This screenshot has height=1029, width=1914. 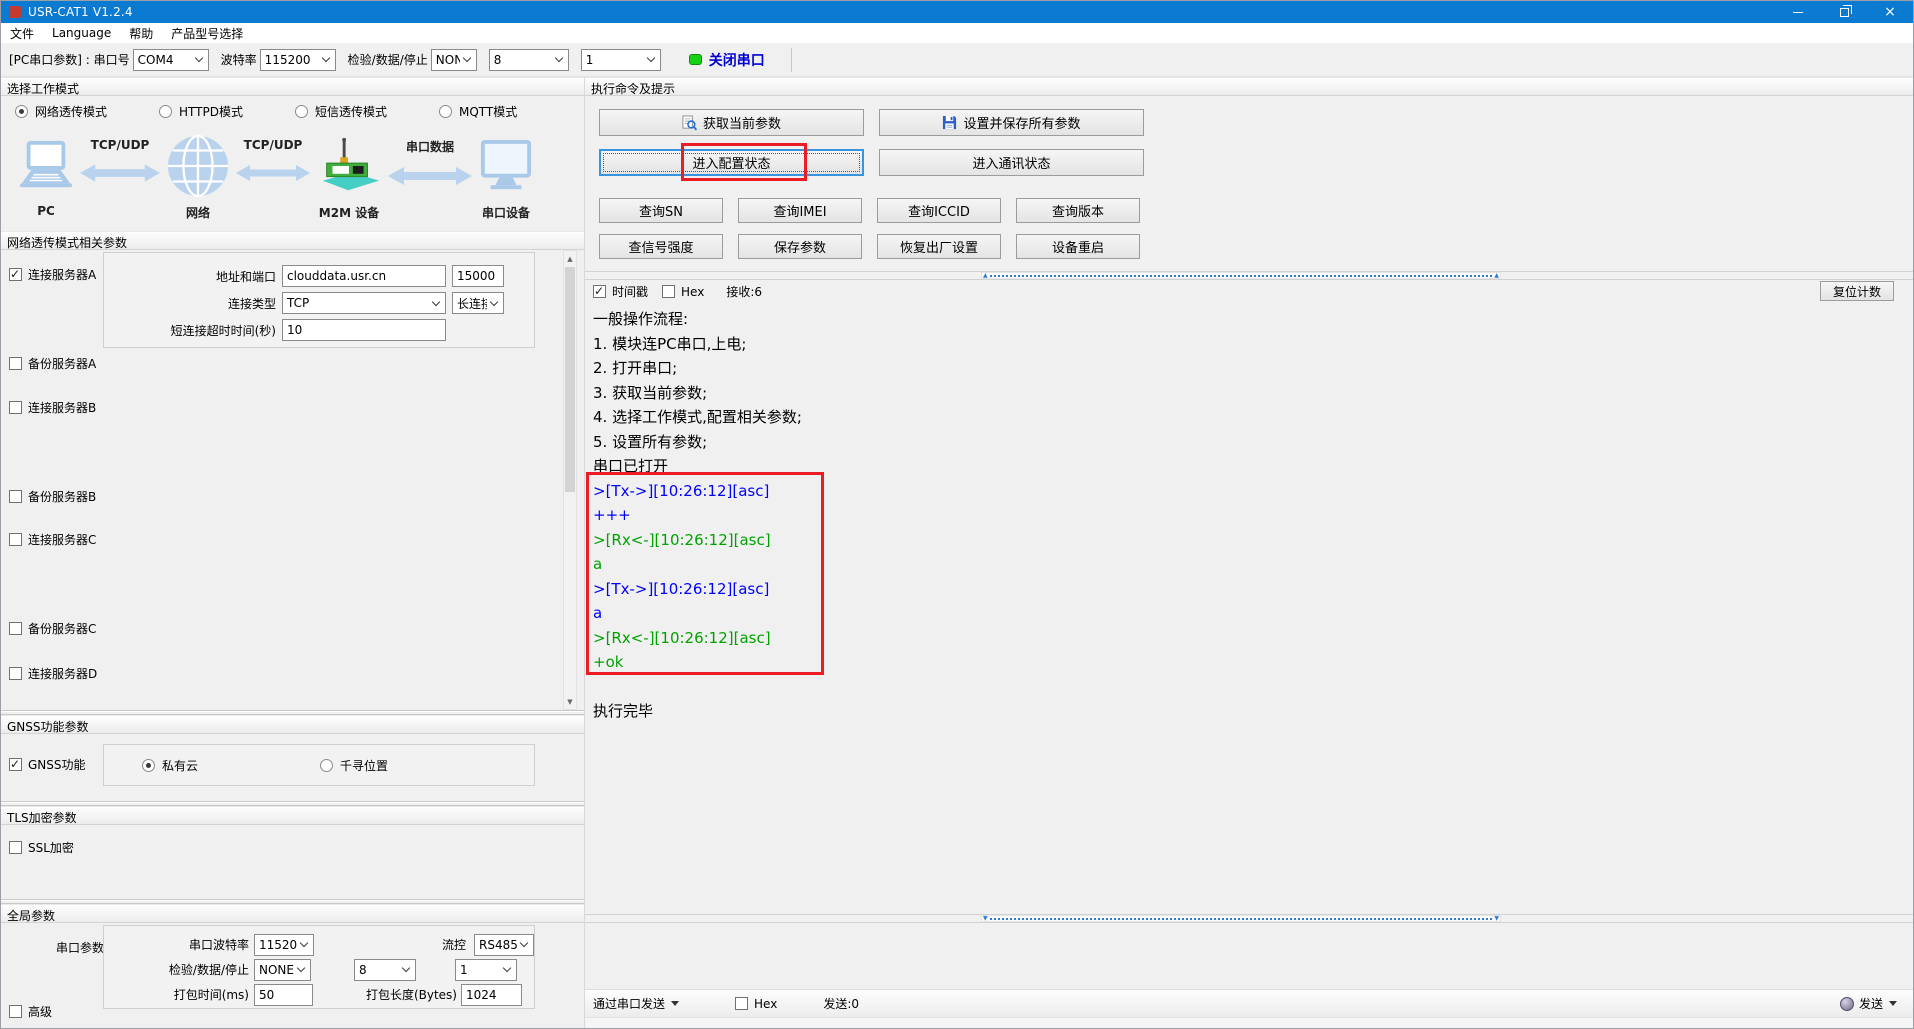 I want to click on scroll-down-icon: ▼, so click(x=570, y=701).